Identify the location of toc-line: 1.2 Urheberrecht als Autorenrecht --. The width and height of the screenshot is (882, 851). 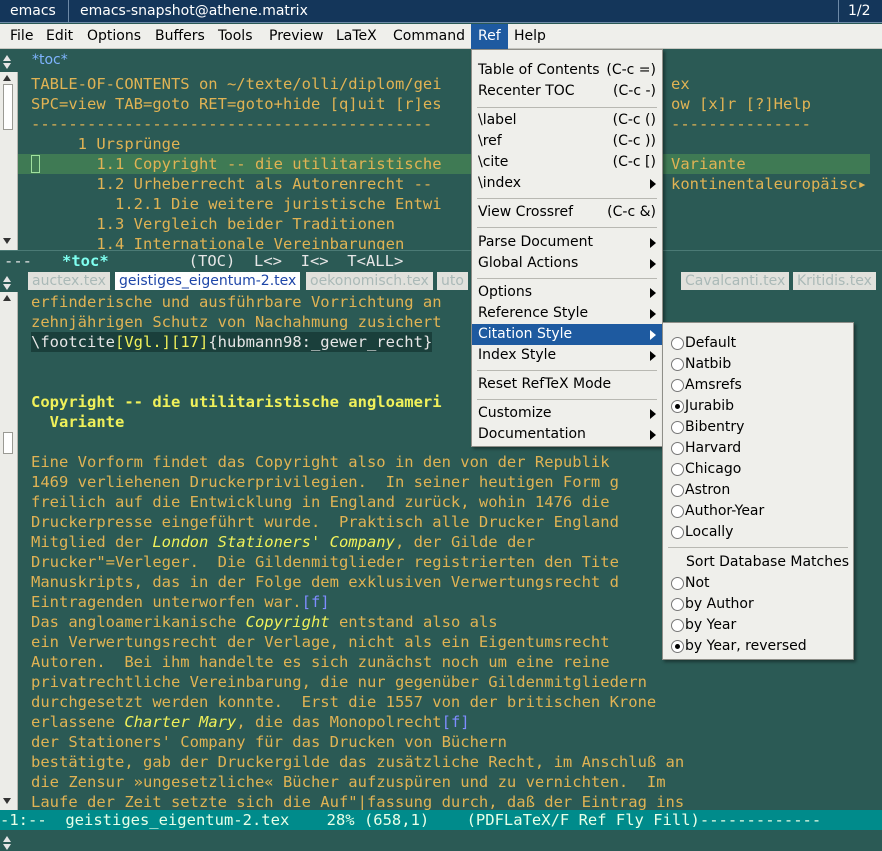
(231, 184).